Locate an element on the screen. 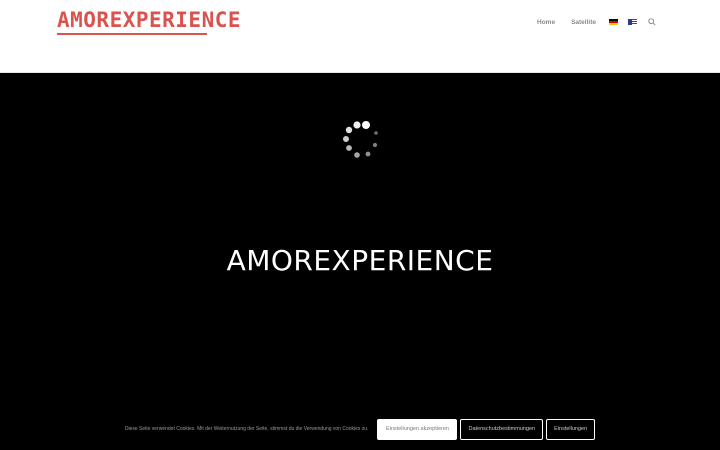  site-logo-text: AMOREXPERIENCE is located at coordinates (149, 20).